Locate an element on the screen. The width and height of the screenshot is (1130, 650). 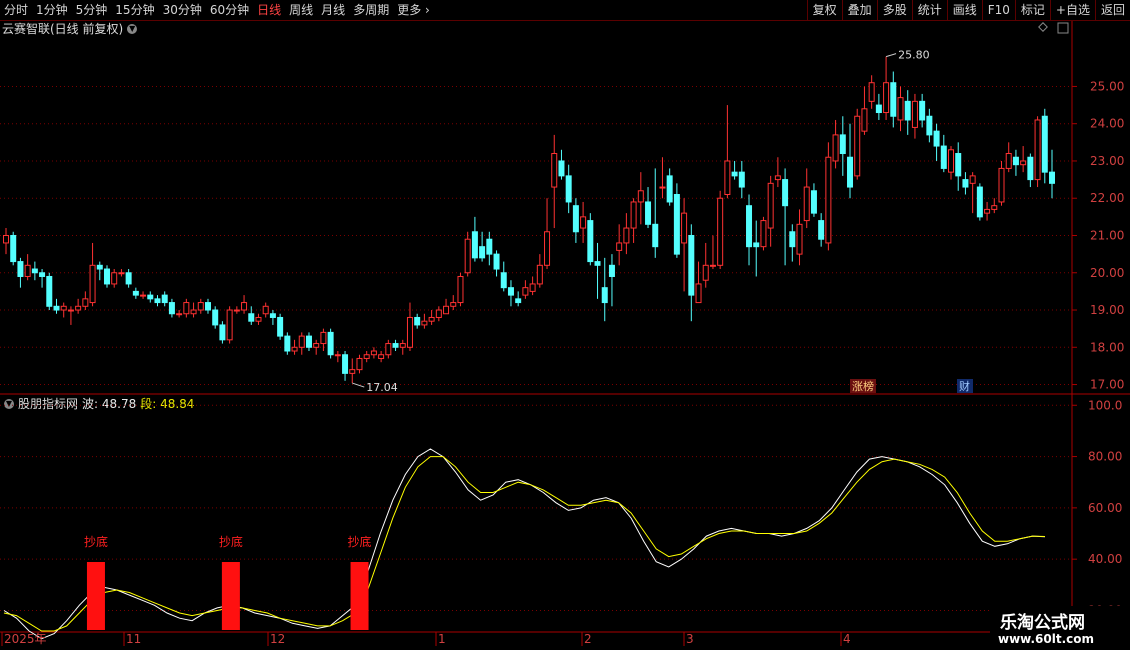
price-tick-label: 22.00 is located at coordinates (1107, 198).